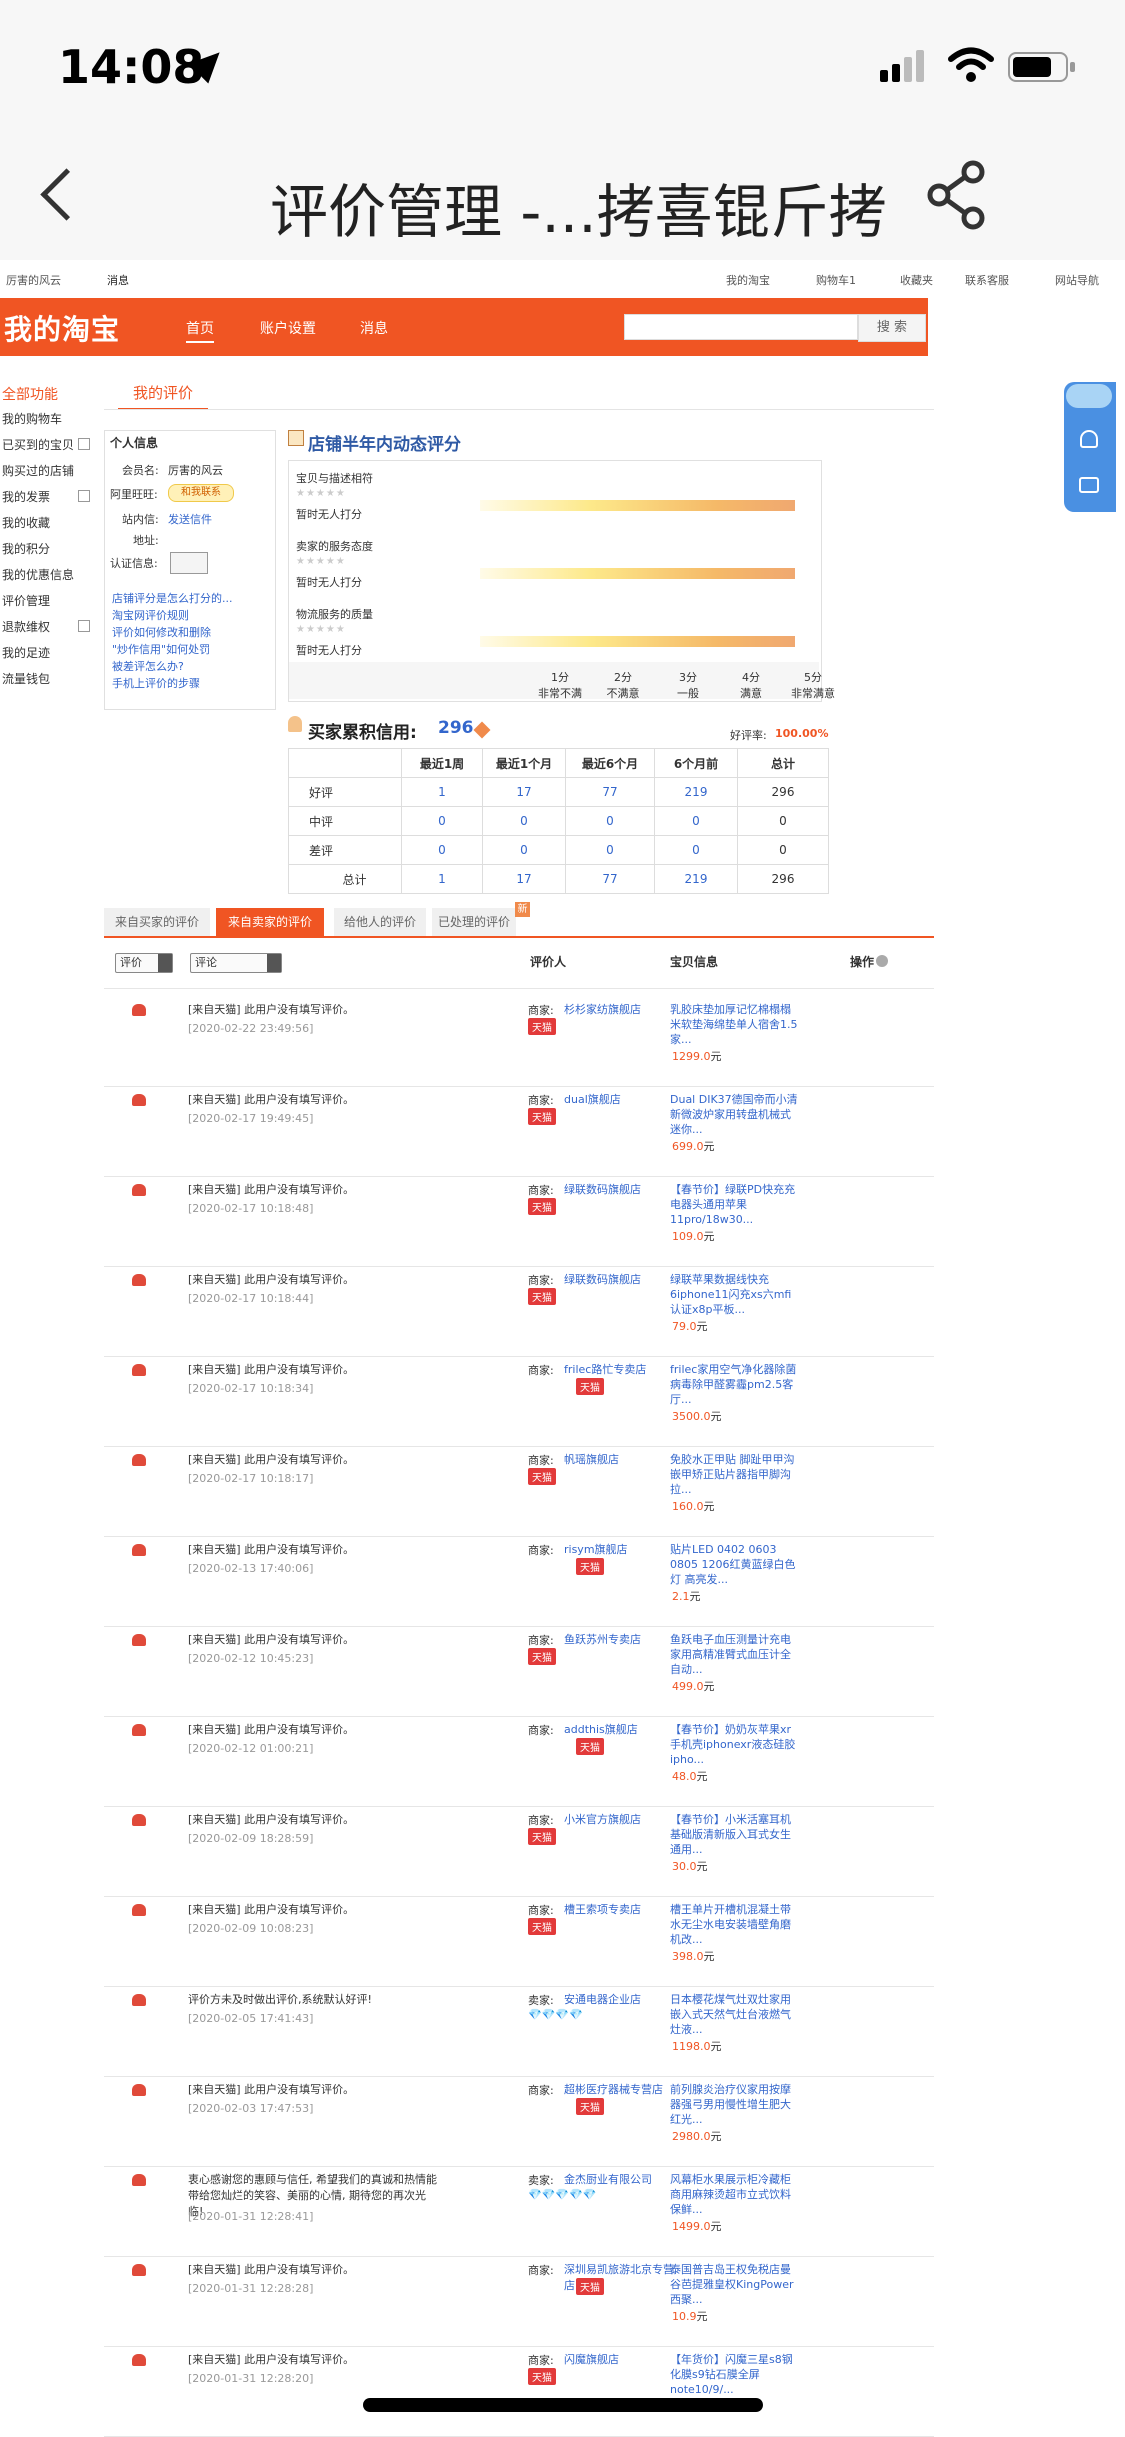 Image resolution: width=1125 pixels, height=2437 pixels. What do you see at coordinates (620, 1640) in the screenshot?
I see `seller-link: 鱼跃苏州专卖店` at bounding box center [620, 1640].